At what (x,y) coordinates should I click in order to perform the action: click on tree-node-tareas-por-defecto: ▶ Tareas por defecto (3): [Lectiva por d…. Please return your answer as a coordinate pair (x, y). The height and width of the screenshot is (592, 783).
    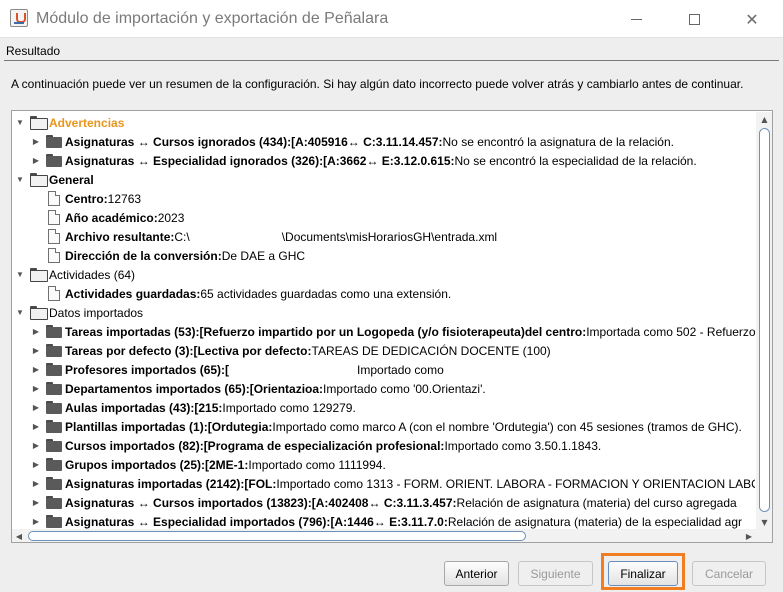
    Looking at the image, I should click on (290, 350).